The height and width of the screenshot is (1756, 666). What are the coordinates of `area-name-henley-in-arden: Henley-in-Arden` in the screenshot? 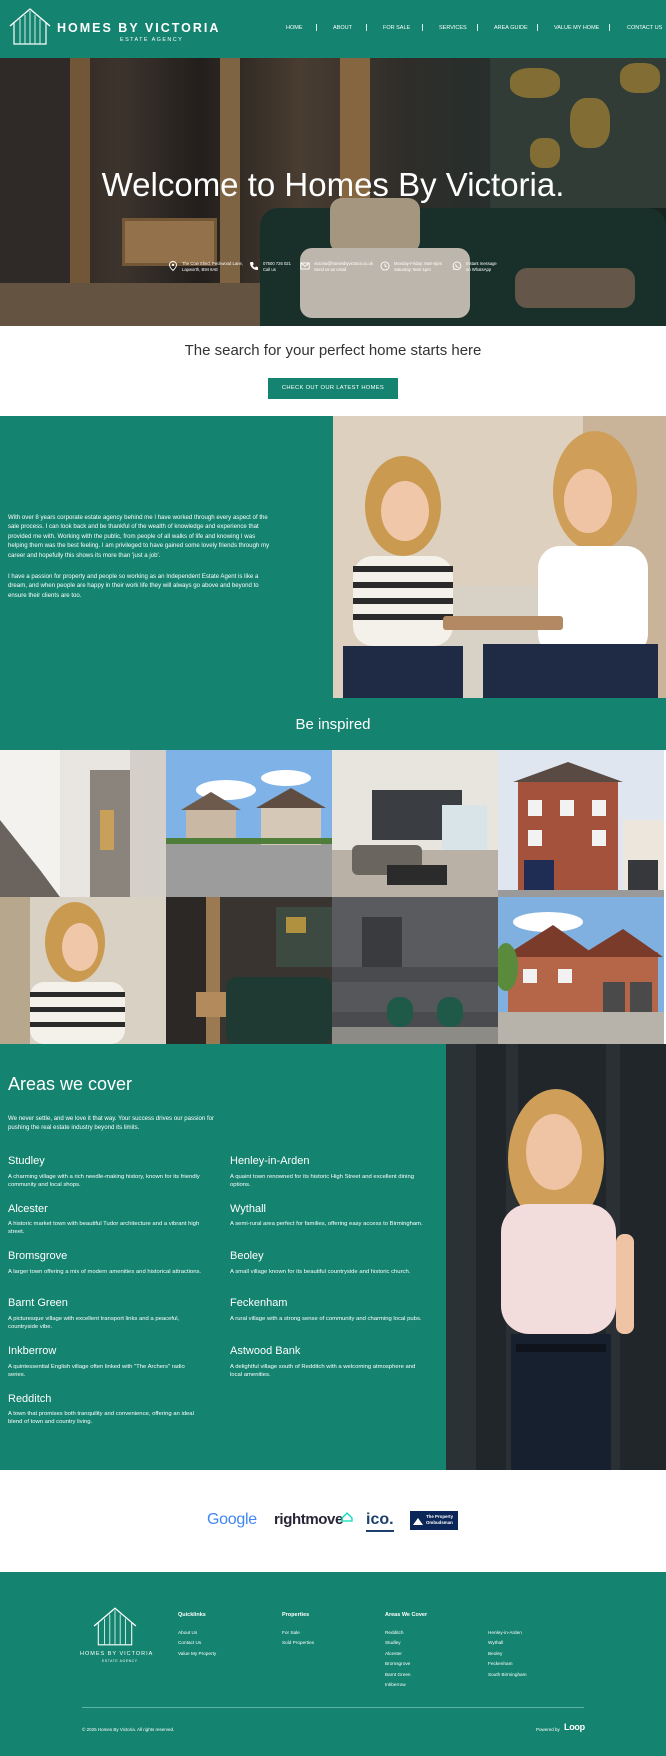 It's located at (270, 1161).